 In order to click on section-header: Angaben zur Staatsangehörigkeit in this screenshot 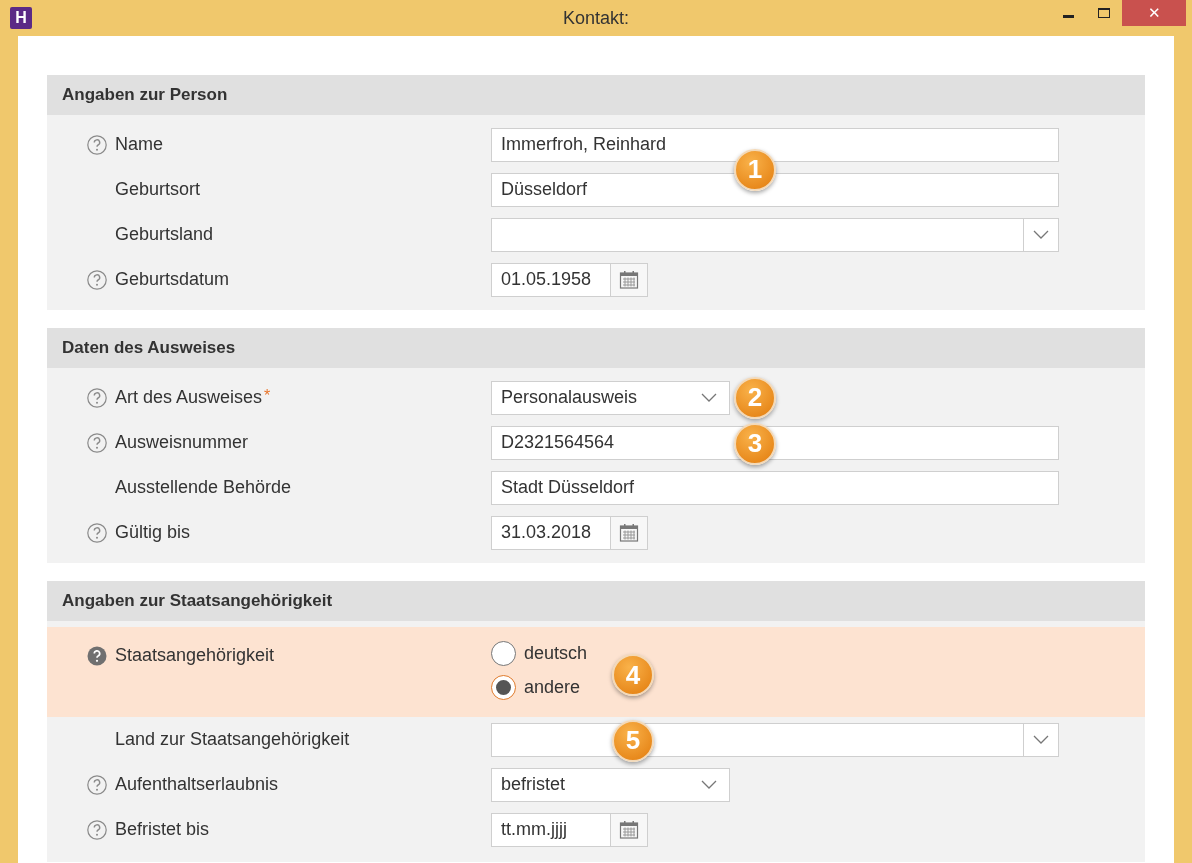, I will do `click(596, 601)`.